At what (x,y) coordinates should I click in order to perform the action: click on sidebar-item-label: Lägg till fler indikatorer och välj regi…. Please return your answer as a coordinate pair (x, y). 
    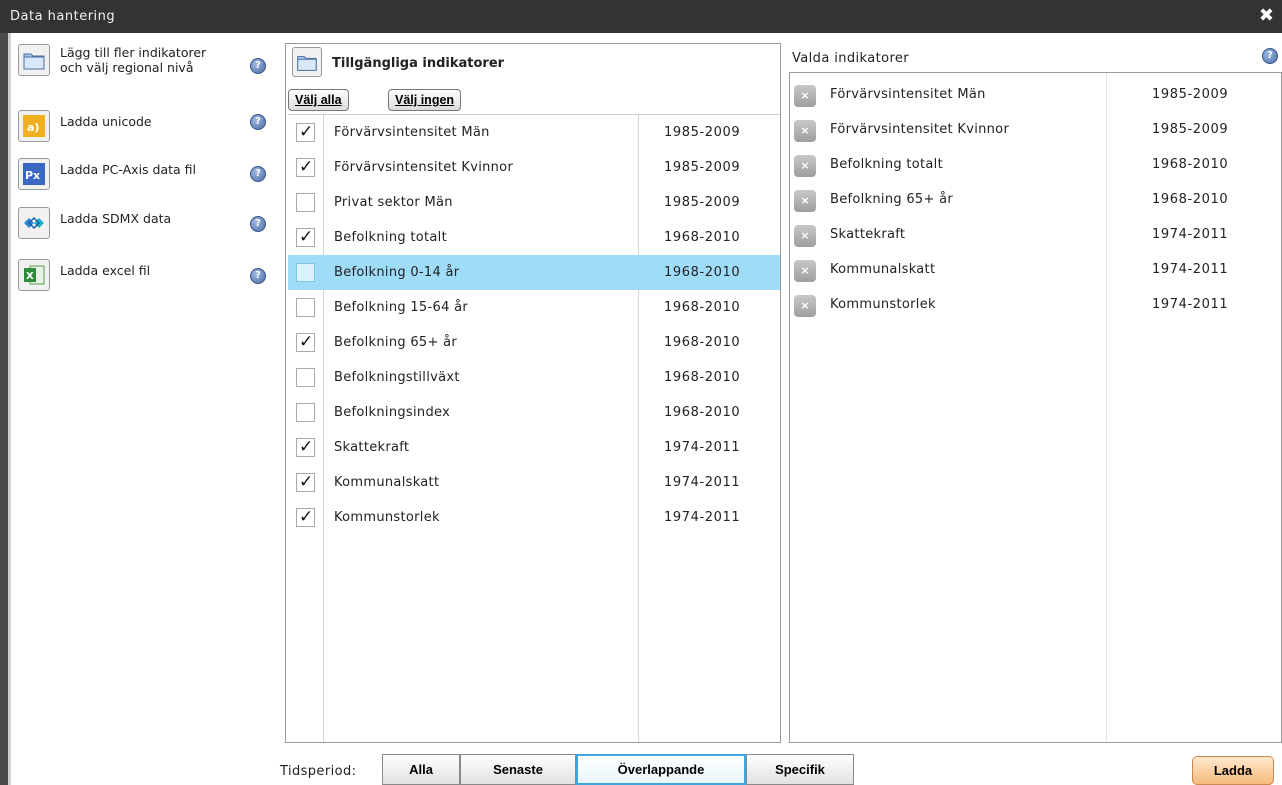
    Looking at the image, I should click on (133, 60).